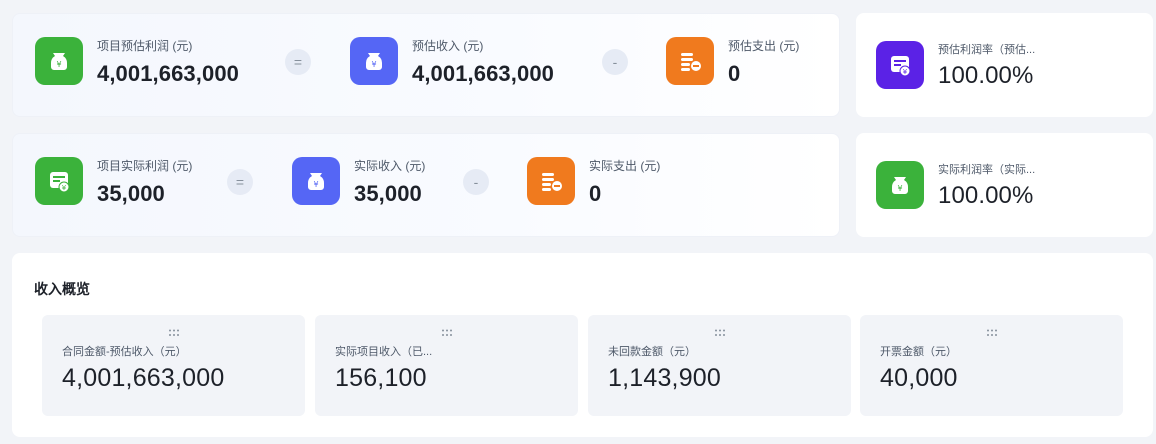  Describe the element at coordinates (390, 166) in the screenshot. I see `actual-income-label: 实际收入 (元)` at that location.